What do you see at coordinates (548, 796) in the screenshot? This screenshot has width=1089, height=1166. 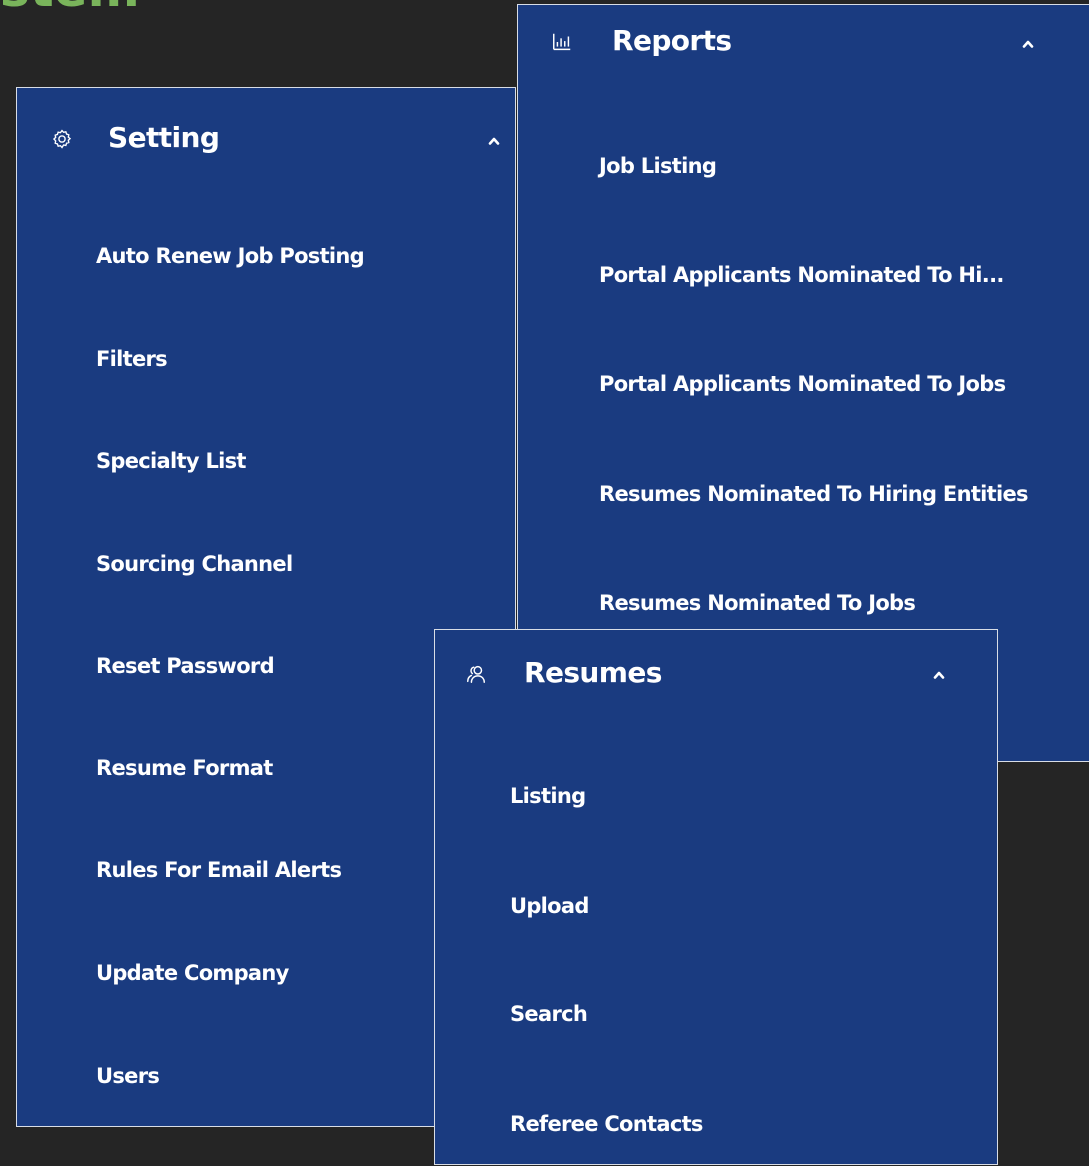 I see `resumes-item-listing: Listing` at bounding box center [548, 796].